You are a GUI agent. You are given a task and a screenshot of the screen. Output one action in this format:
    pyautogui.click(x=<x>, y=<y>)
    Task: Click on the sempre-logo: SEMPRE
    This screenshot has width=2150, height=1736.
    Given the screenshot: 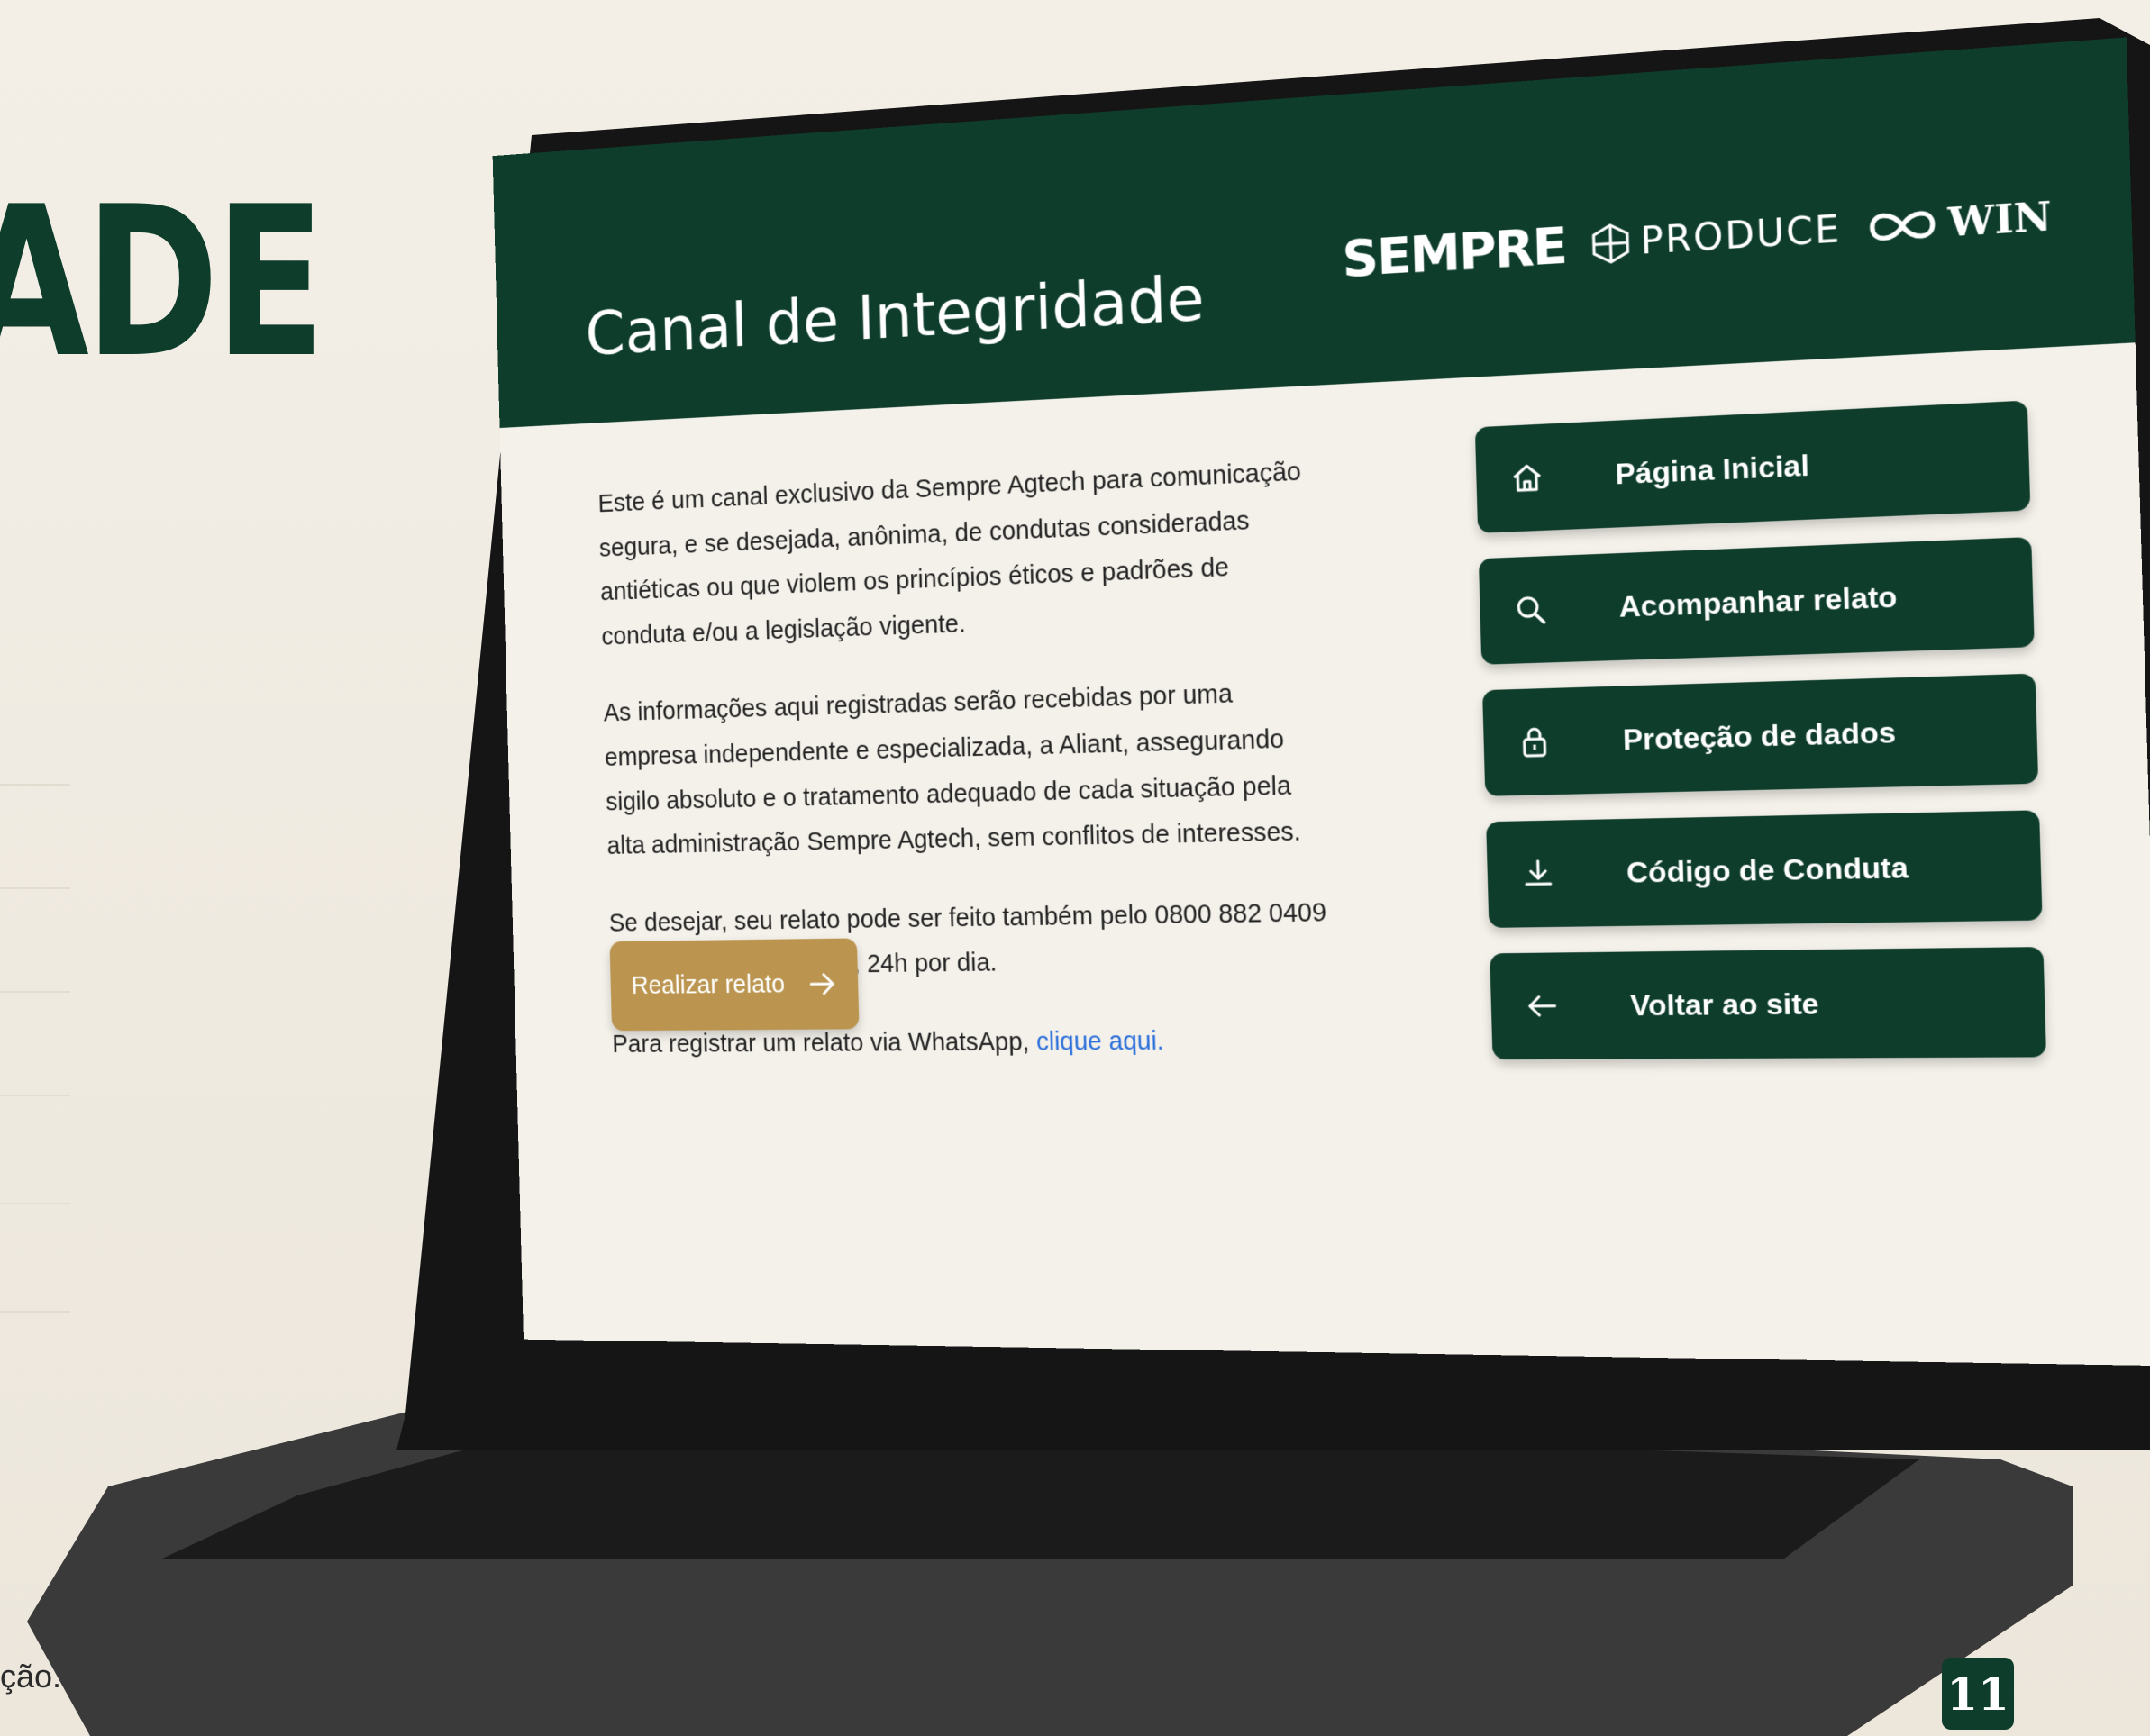 What is the action you would take?
    pyautogui.click(x=1454, y=252)
    